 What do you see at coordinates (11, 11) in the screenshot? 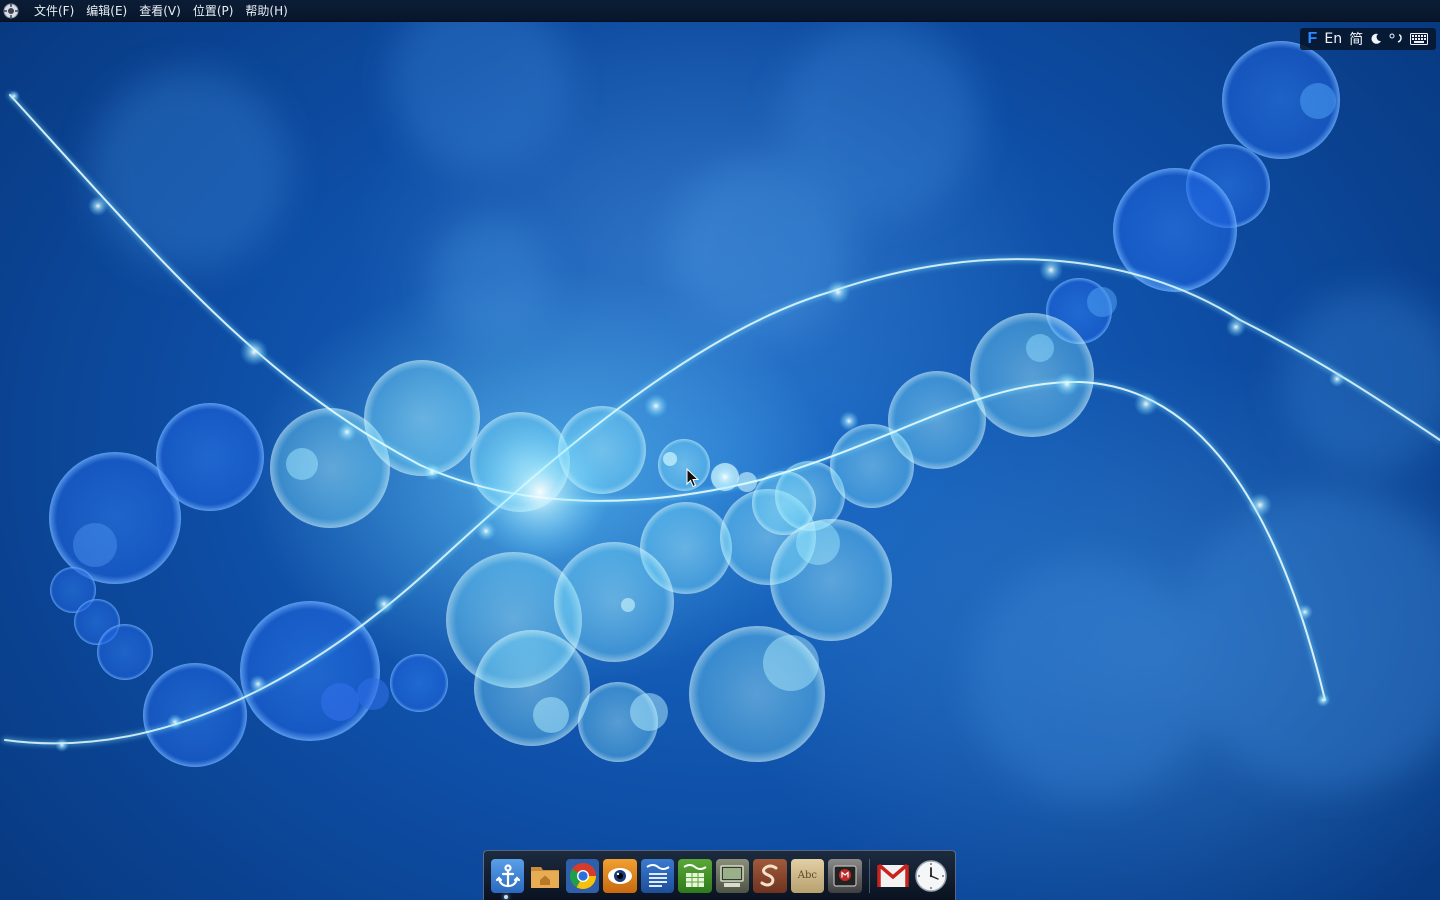
I see `system-menu-icon` at bounding box center [11, 11].